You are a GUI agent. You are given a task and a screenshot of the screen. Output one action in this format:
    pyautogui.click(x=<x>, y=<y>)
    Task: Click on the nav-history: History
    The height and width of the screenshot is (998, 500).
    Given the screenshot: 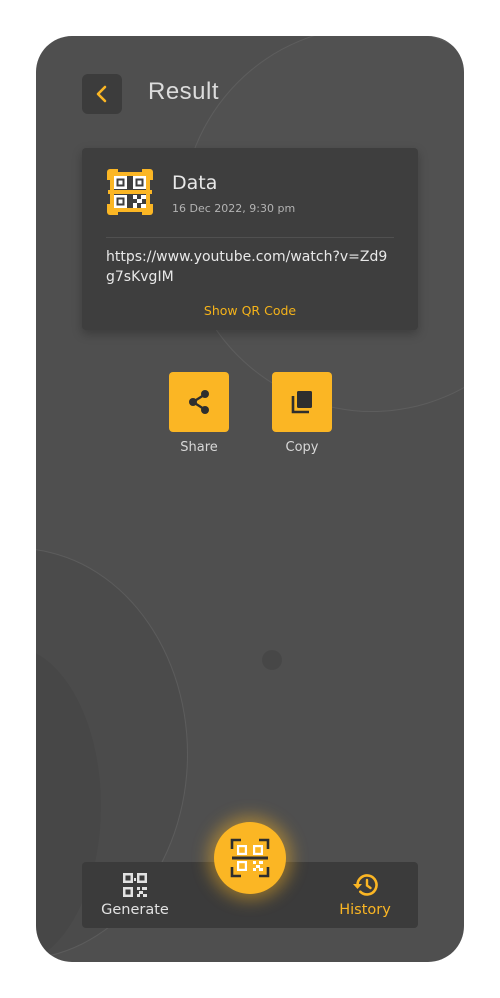 What is the action you would take?
    pyautogui.click(x=365, y=895)
    